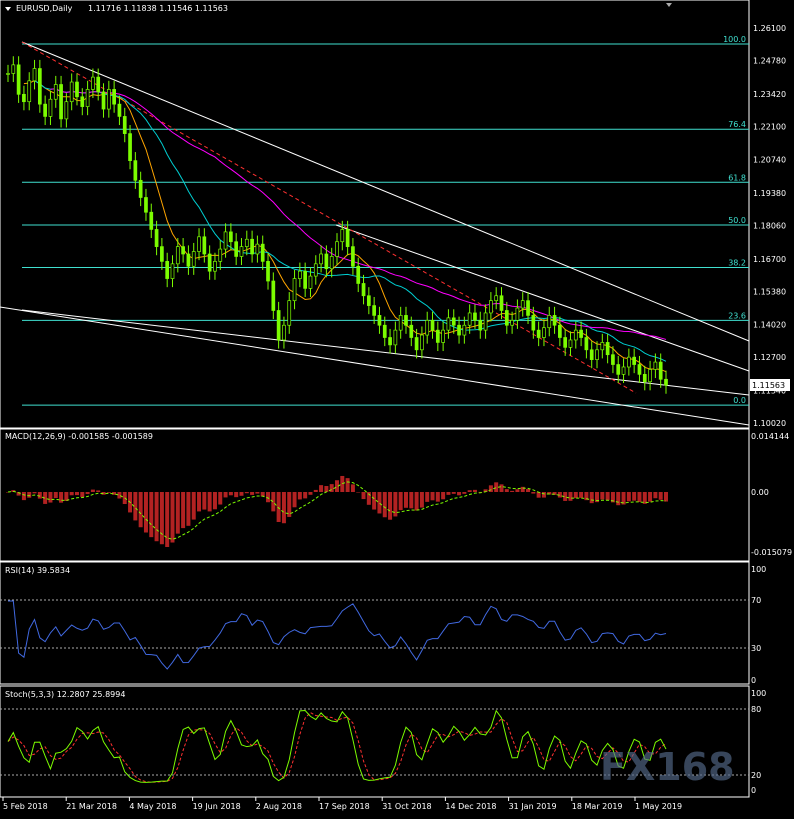  I want to click on macd-tick-bottom: -0.015079, so click(771, 552).